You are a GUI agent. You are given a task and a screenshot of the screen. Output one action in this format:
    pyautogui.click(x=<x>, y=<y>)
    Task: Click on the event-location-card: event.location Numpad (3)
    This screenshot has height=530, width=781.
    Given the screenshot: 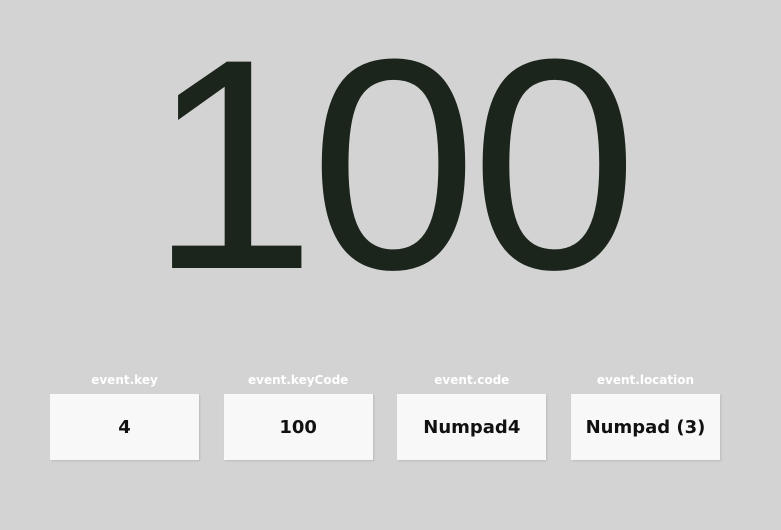 What is the action you would take?
    pyautogui.click(x=645, y=416)
    